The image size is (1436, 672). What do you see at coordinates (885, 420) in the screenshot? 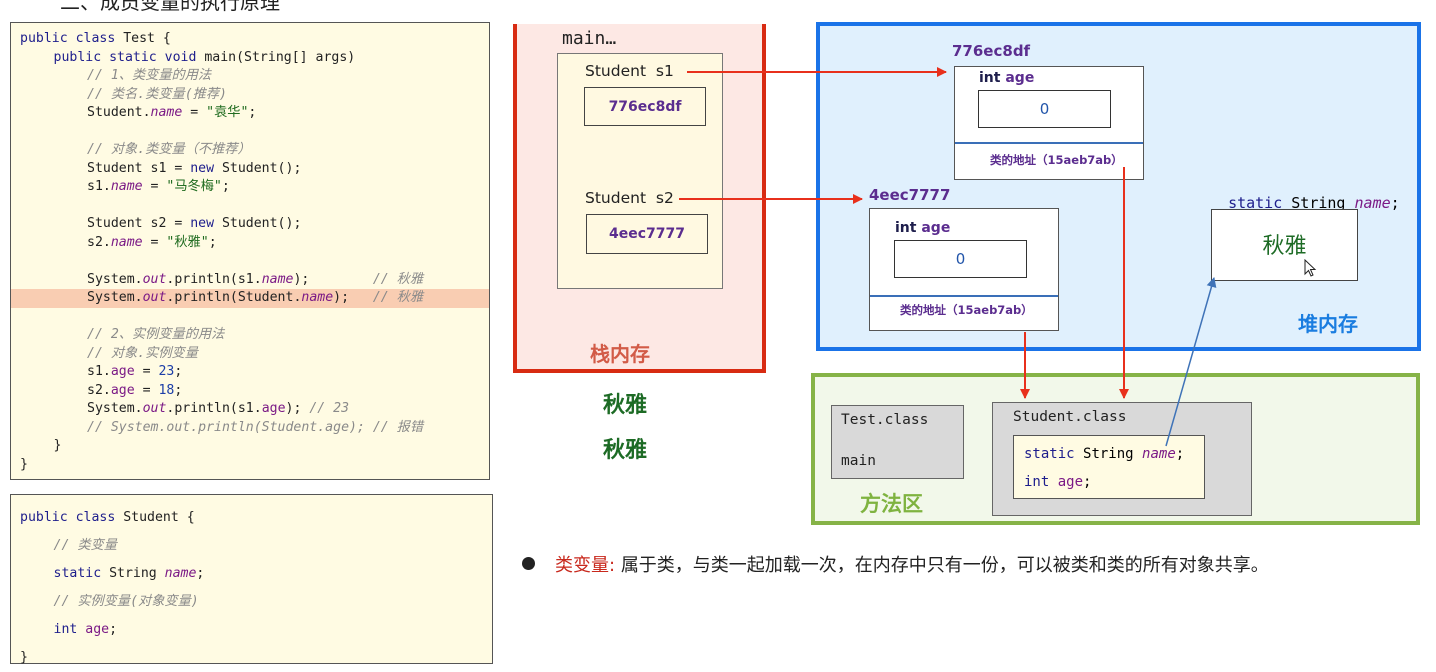
I see `test-class-name: Test.class` at bounding box center [885, 420].